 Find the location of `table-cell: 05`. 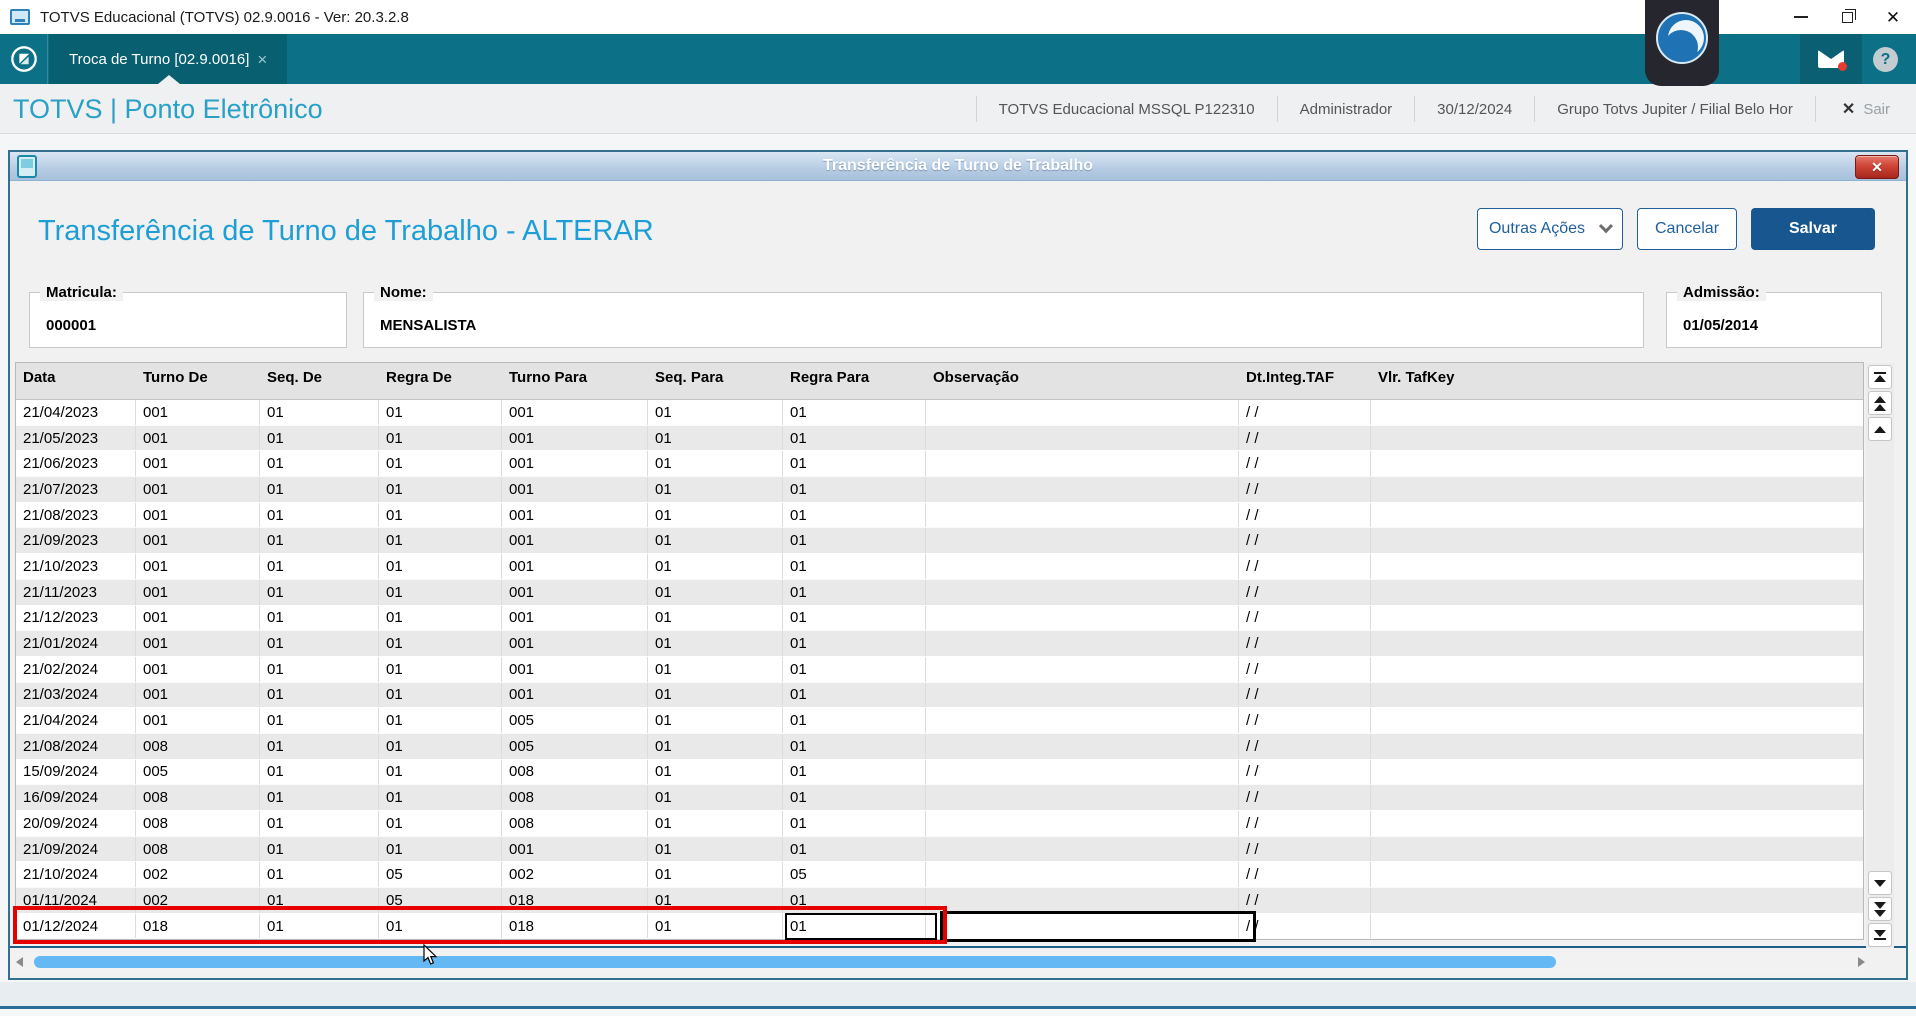

table-cell: 05 is located at coordinates (854, 875).